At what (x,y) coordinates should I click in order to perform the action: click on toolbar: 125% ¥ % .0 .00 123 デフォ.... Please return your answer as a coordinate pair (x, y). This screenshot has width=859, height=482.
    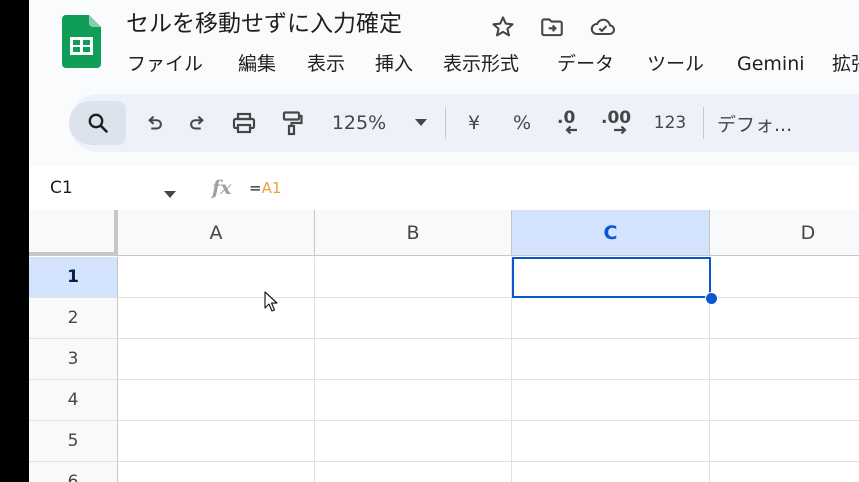
    Looking at the image, I should click on (464, 123).